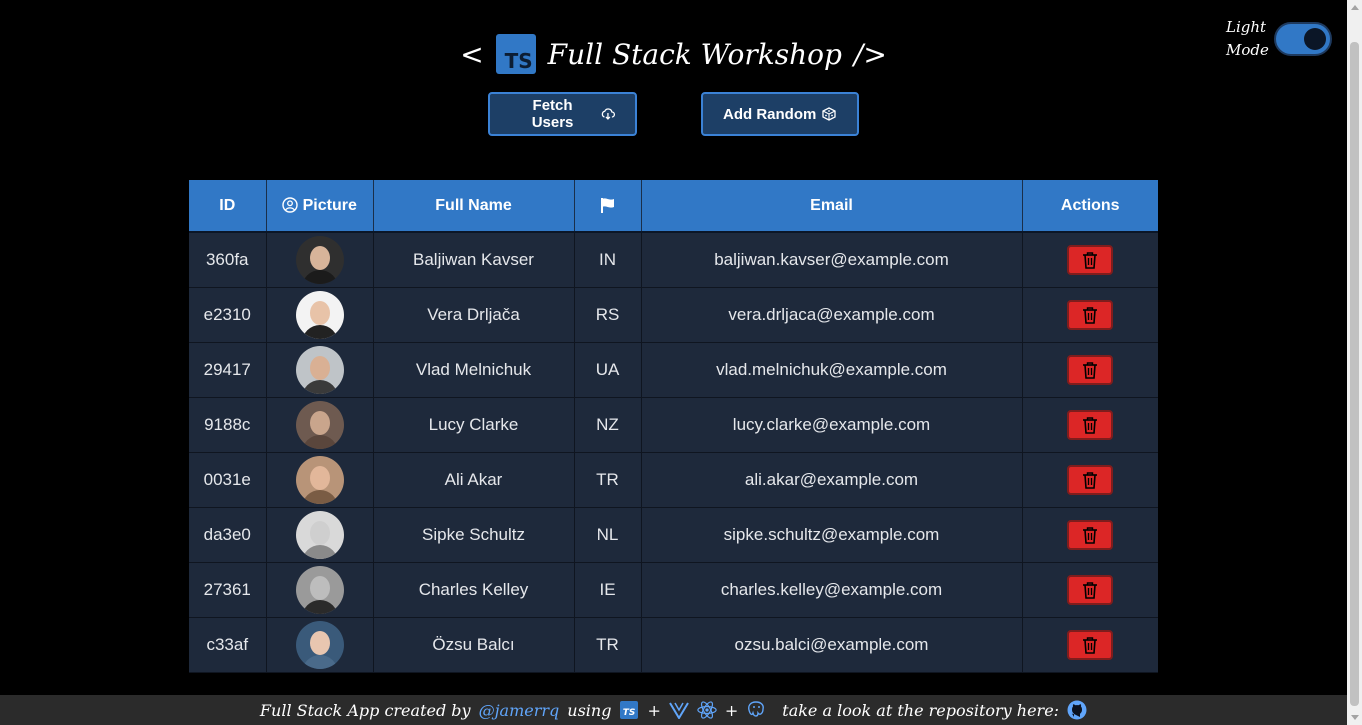 Image resolution: width=1362 pixels, height=725 pixels. Describe the element at coordinates (607, 206) in the screenshot. I see `header-country` at that location.